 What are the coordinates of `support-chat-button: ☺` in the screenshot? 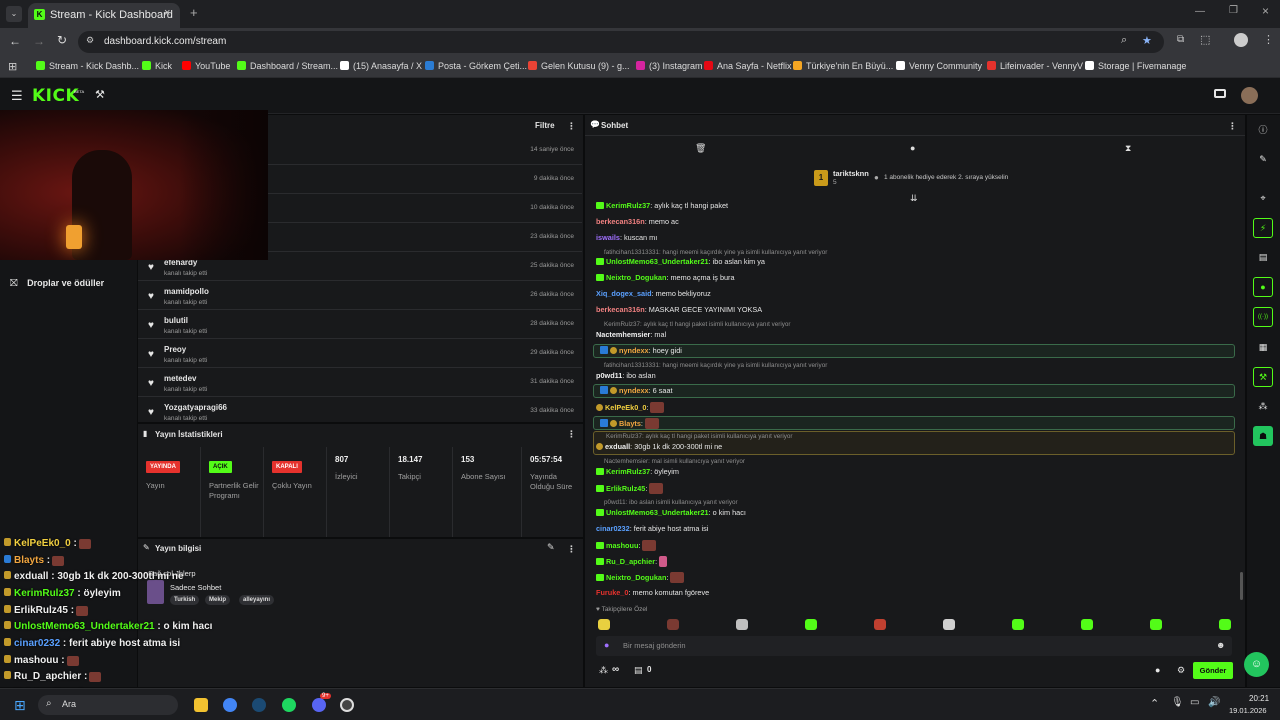 It's located at (1256, 664).